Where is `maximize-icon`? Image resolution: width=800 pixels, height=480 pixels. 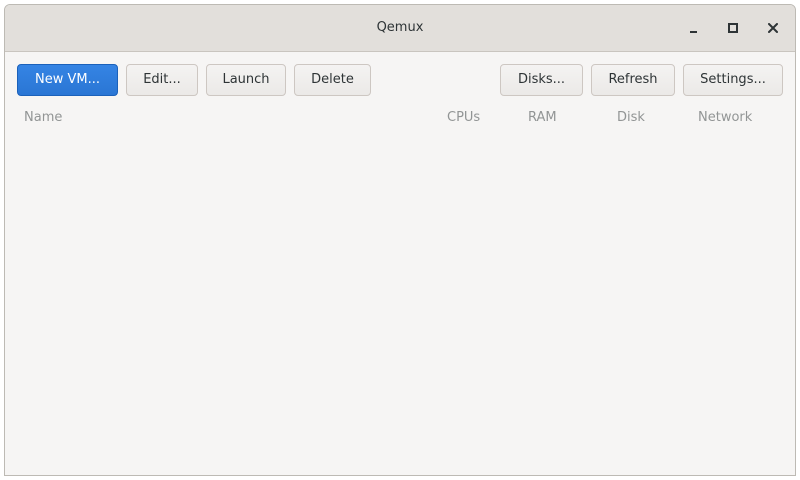 maximize-icon is located at coordinates (733, 28).